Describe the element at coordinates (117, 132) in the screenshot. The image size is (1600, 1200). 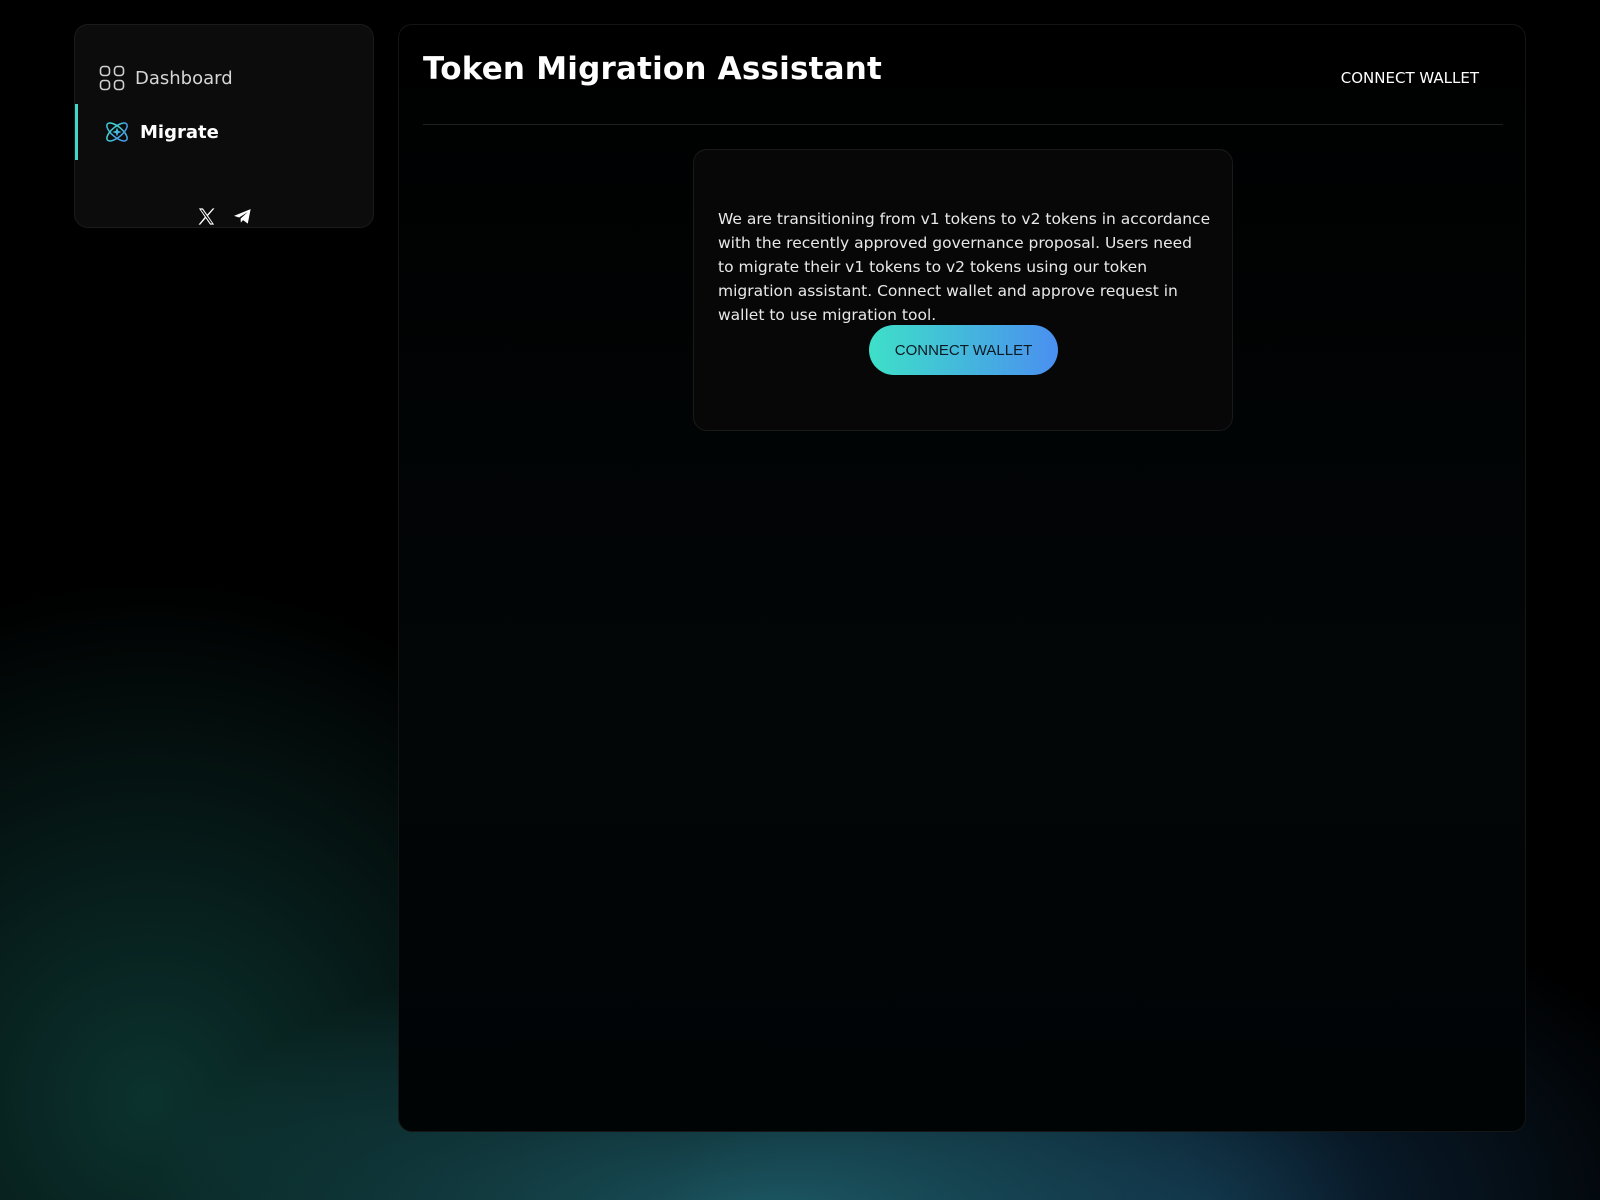
I see `atom-icon` at that location.